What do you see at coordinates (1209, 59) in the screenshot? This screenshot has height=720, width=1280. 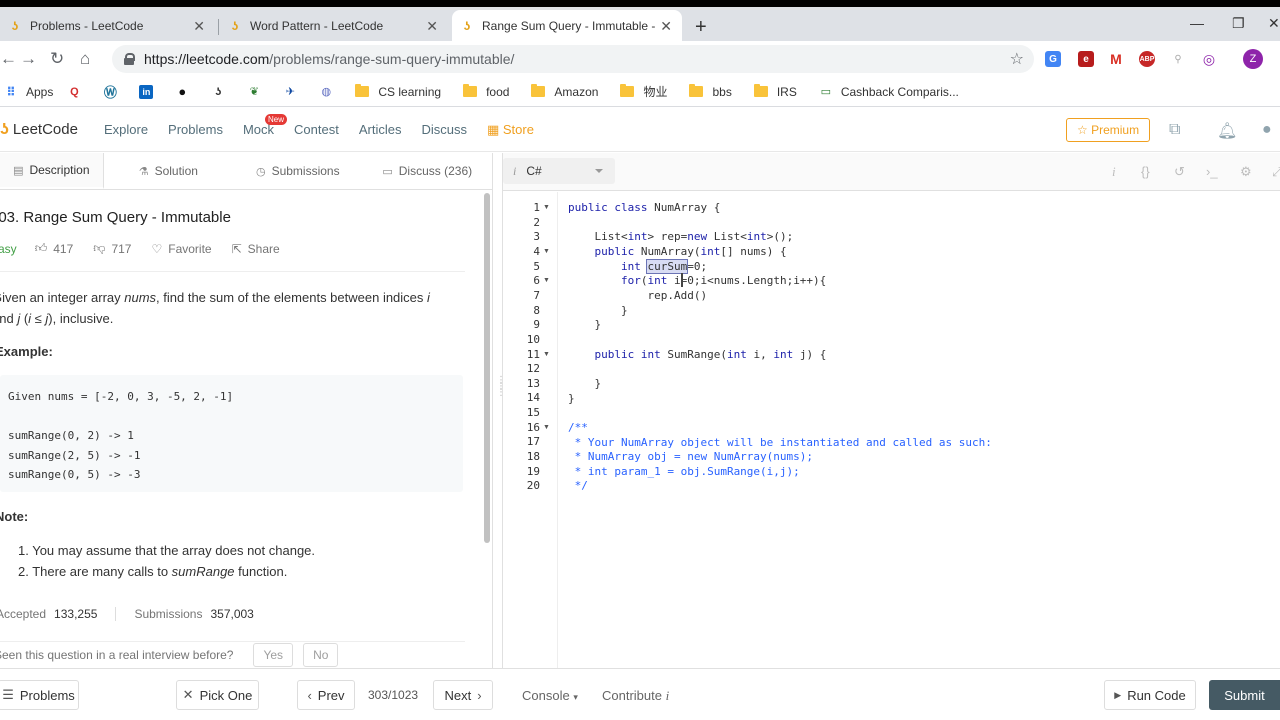 I see `extension-purple-icon: ◎` at bounding box center [1209, 59].